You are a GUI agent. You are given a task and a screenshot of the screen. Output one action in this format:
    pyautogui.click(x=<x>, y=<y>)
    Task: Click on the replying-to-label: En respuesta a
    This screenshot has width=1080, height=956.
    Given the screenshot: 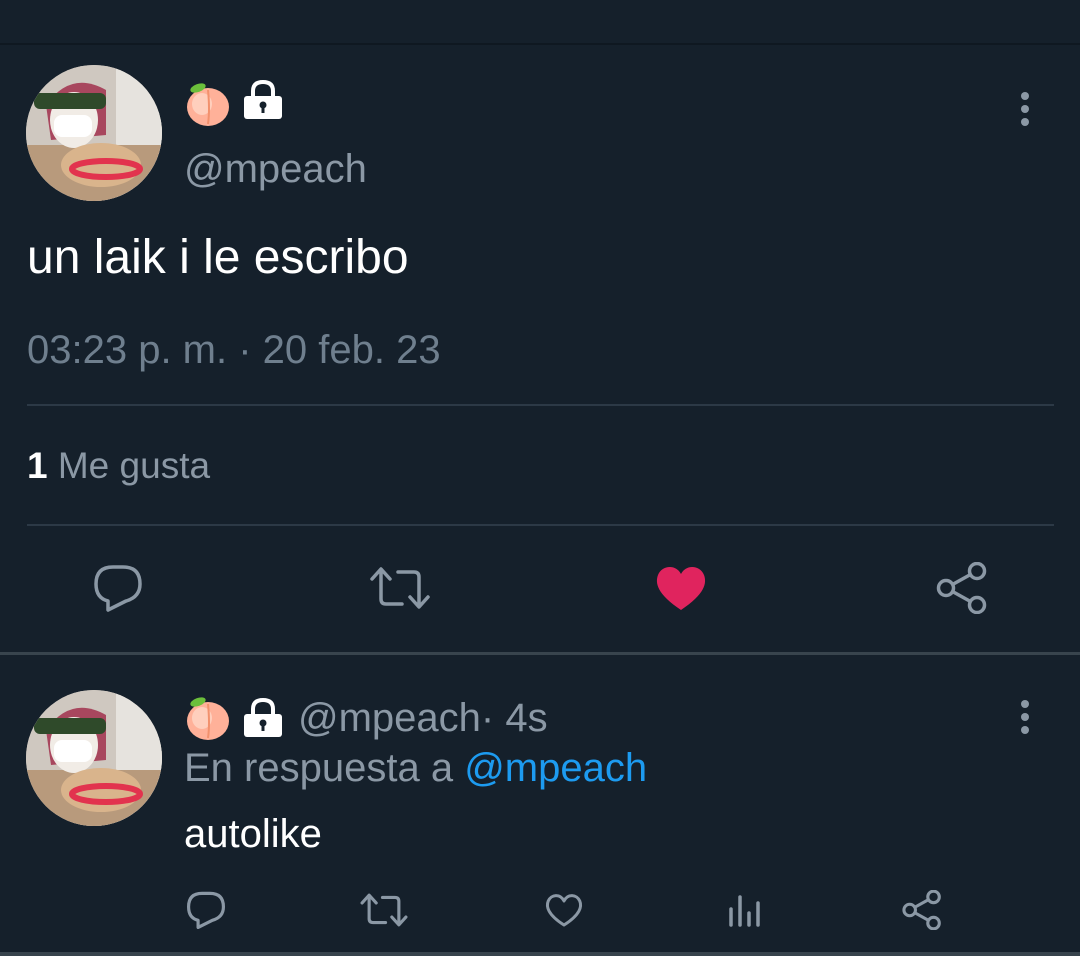 What is the action you would take?
    pyautogui.click(x=319, y=768)
    